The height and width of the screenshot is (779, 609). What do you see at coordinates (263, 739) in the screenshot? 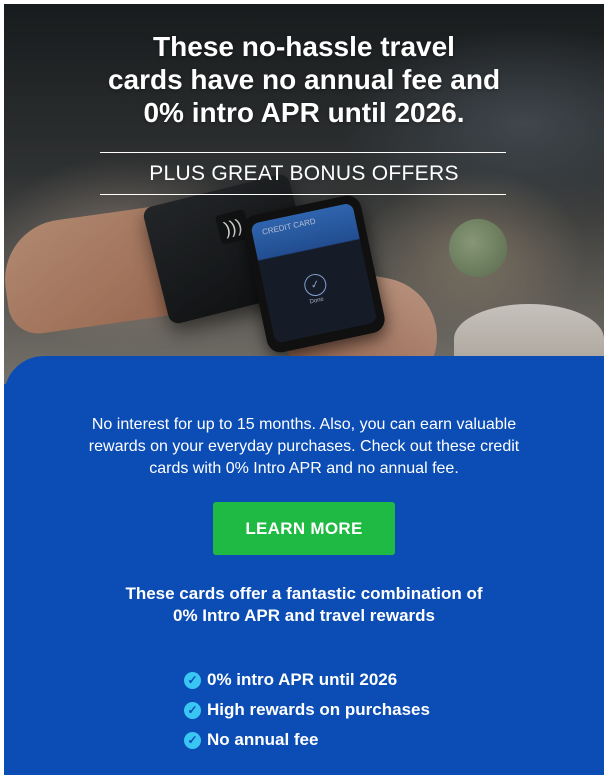
I see `benefit-label: No annual fee` at bounding box center [263, 739].